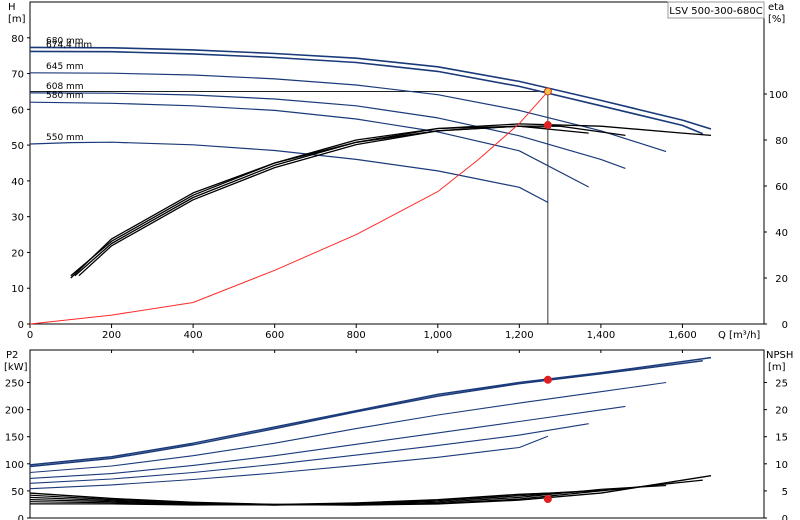 The width and height of the screenshot is (800, 520). Describe the element at coordinates (65, 67) in the screenshot. I see `impeller-diameter-label: 645 mm` at that location.